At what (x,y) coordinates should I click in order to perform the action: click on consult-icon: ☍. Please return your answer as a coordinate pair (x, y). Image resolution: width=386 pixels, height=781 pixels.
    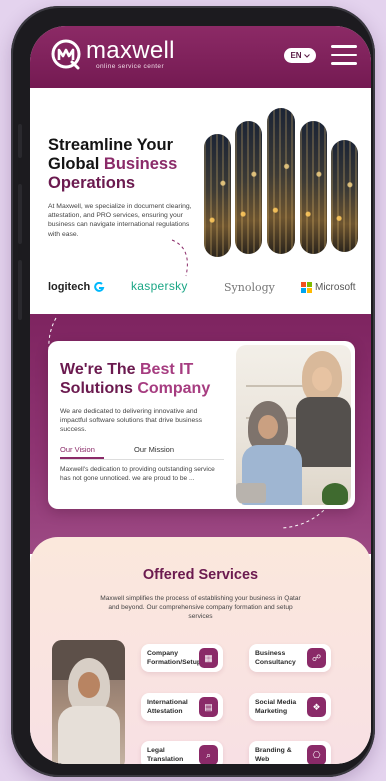
    Looking at the image, I should click on (316, 658).